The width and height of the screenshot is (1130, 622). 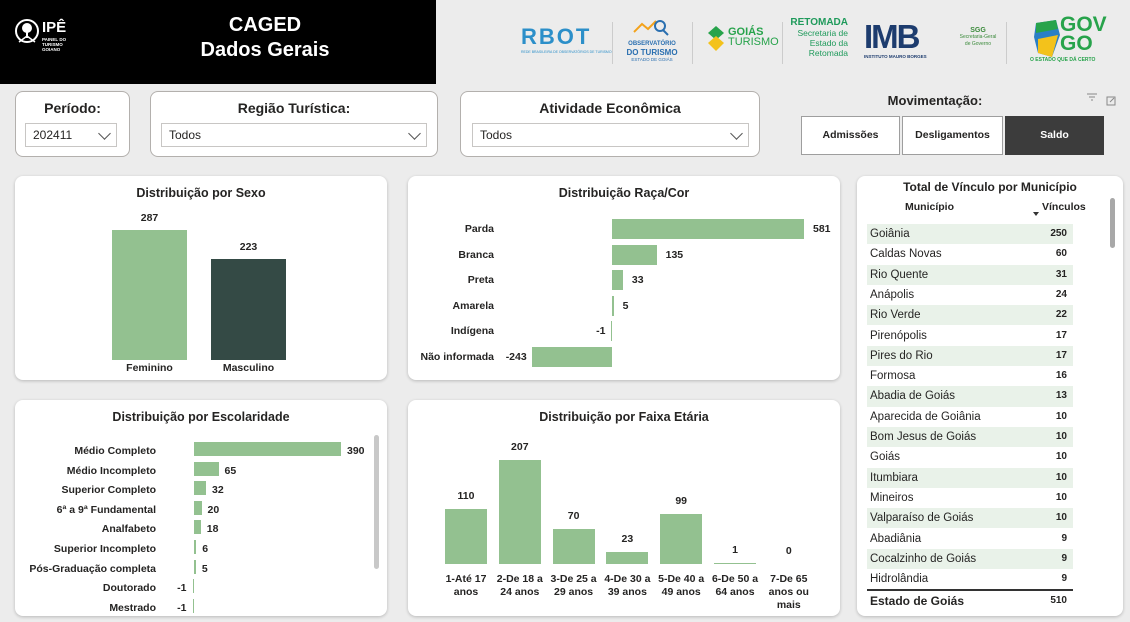 What do you see at coordinates (970, 356) in the screenshot?
I see `table-row: Pires do Rio 17` at bounding box center [970, 356].